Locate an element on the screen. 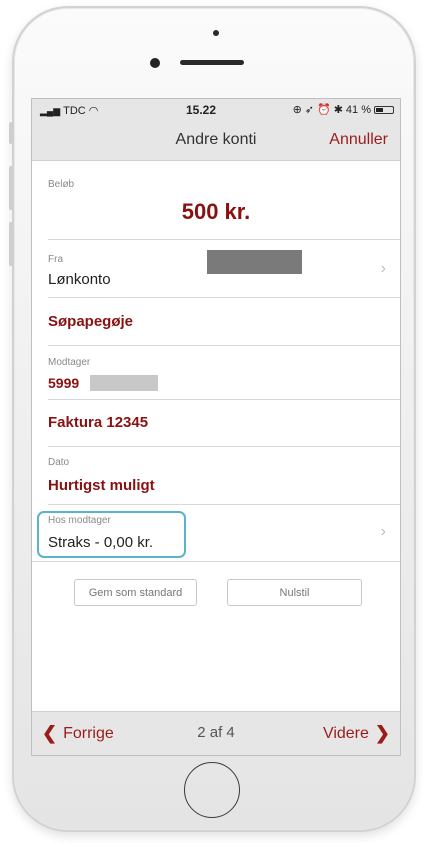 The width and height of the screenshot is (423, 843). from-account-row: Fra Lønkonto › is located at coordinates (216, 268).